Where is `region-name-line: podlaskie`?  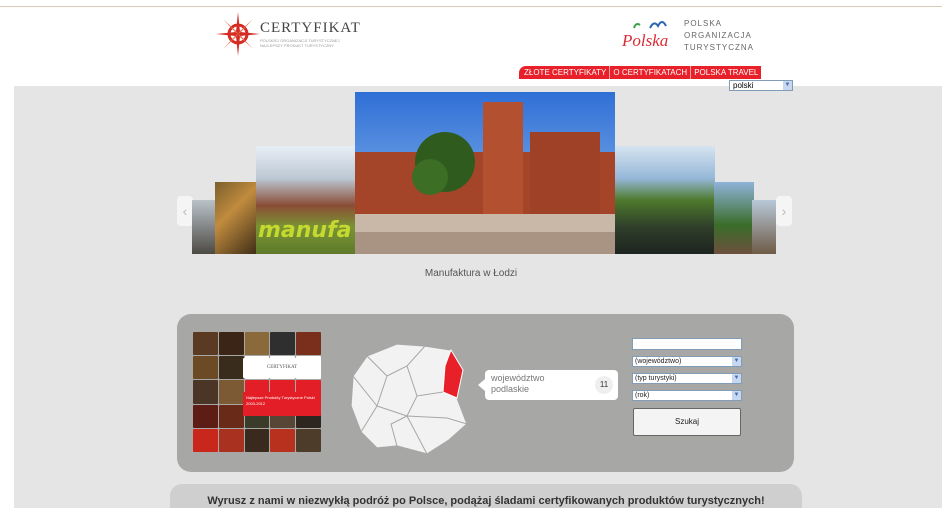
region-name-line: podlaskie is located at coordinates (510, 389).